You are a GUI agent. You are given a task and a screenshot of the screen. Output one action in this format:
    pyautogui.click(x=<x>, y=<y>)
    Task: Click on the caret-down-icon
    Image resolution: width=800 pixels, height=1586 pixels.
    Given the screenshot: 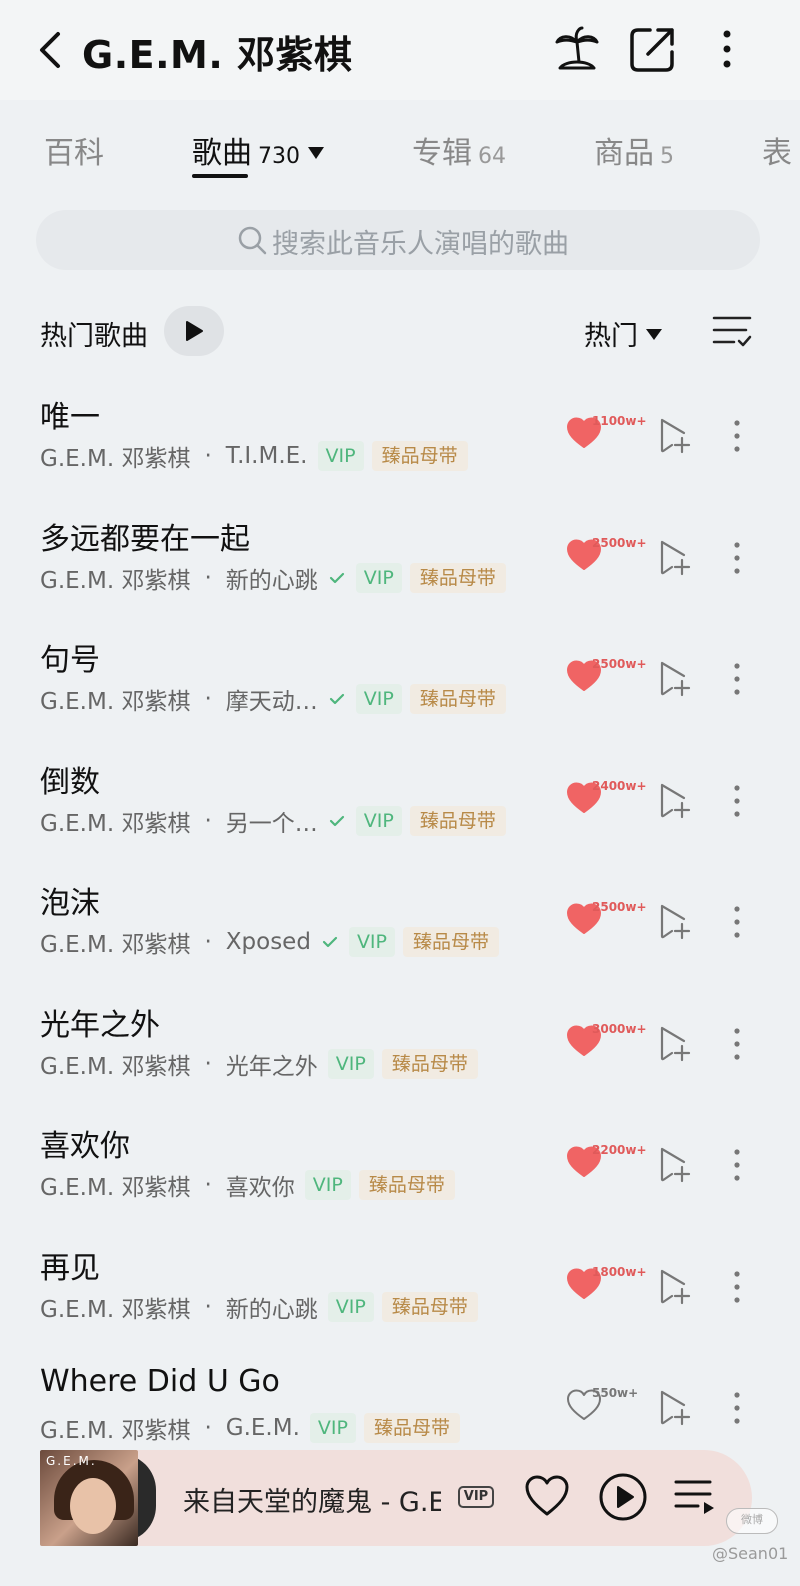 What is the action you would take?
    pyautogui.click(x=316, y=153)
    